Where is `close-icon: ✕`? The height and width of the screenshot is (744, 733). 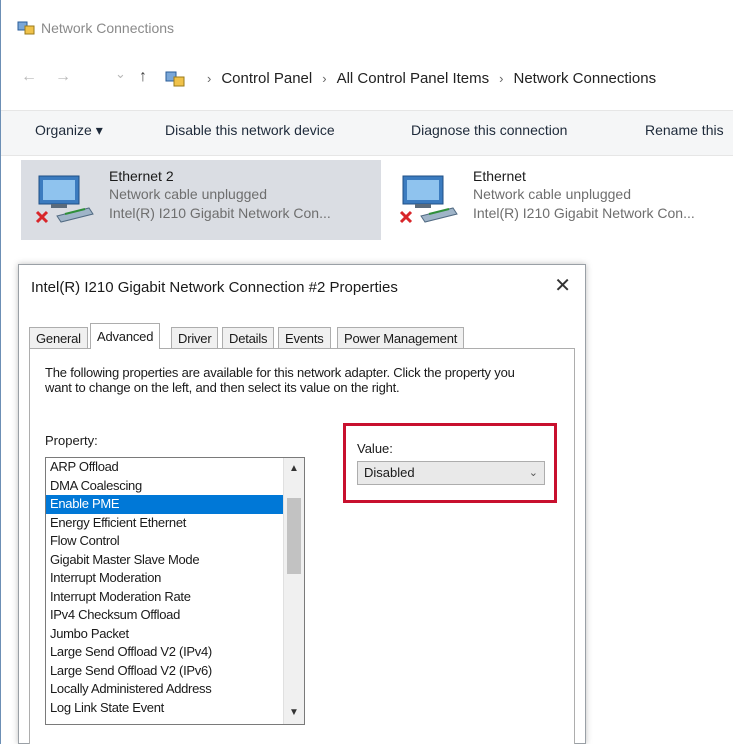
close-icon: ✕ is located at coordinates (562, 285).